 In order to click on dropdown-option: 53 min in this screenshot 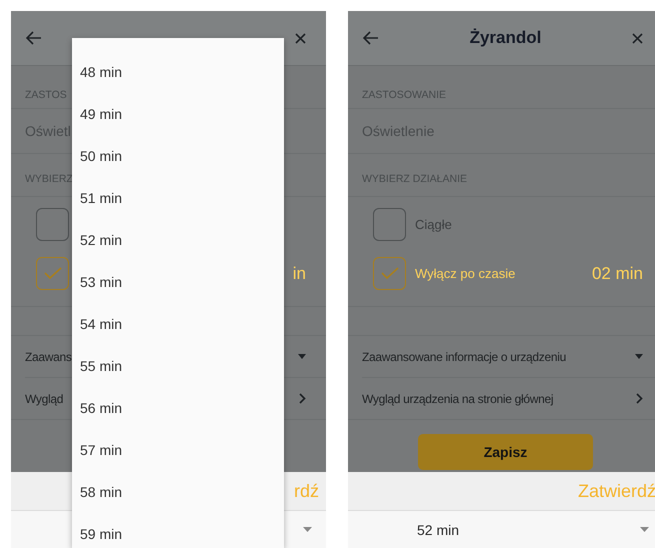, I will do `click(178, 282)`.